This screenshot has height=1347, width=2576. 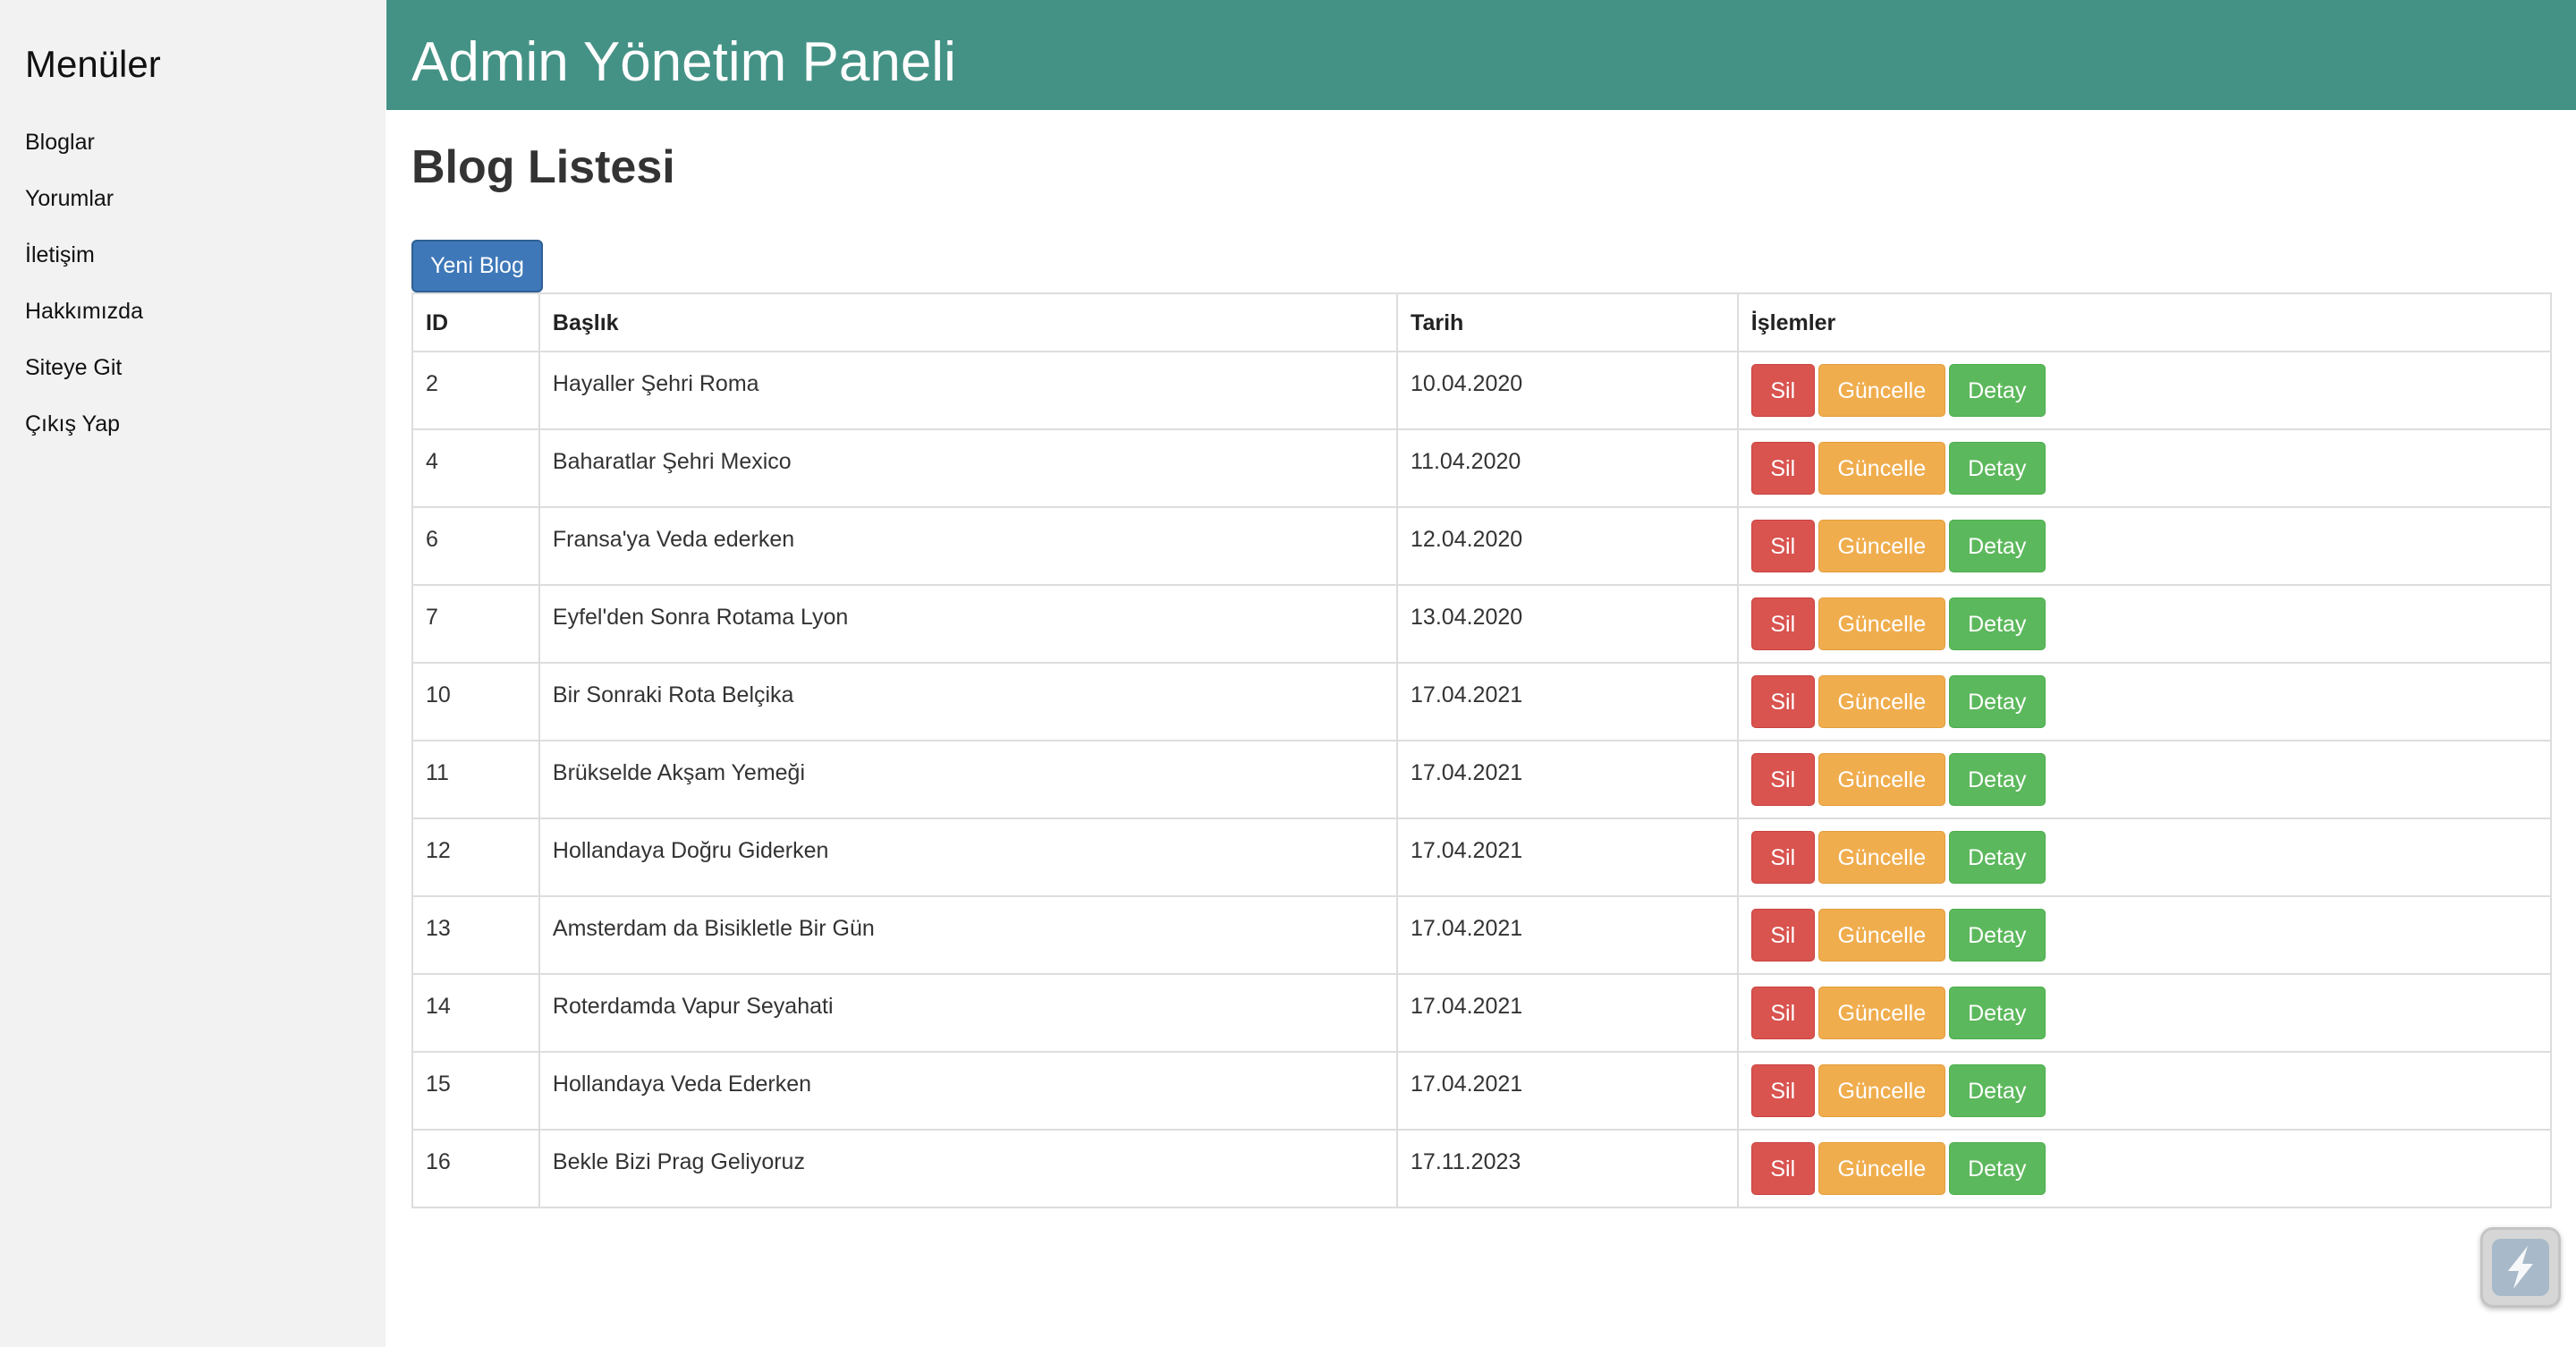 What do you see at coordinates (84, 319) in the screenshot?
I see `sidebar-item-hakkimizda: Hakkımızda` at bounding box center [84, 319].